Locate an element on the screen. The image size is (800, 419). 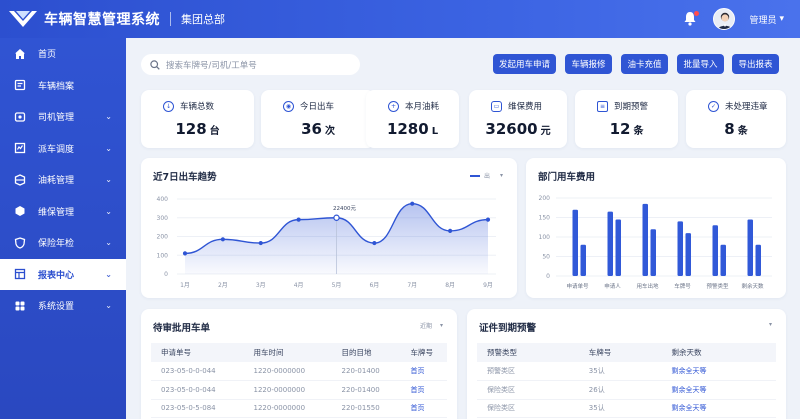
y-tick-label: 150 is located at coordinates (545, 218).